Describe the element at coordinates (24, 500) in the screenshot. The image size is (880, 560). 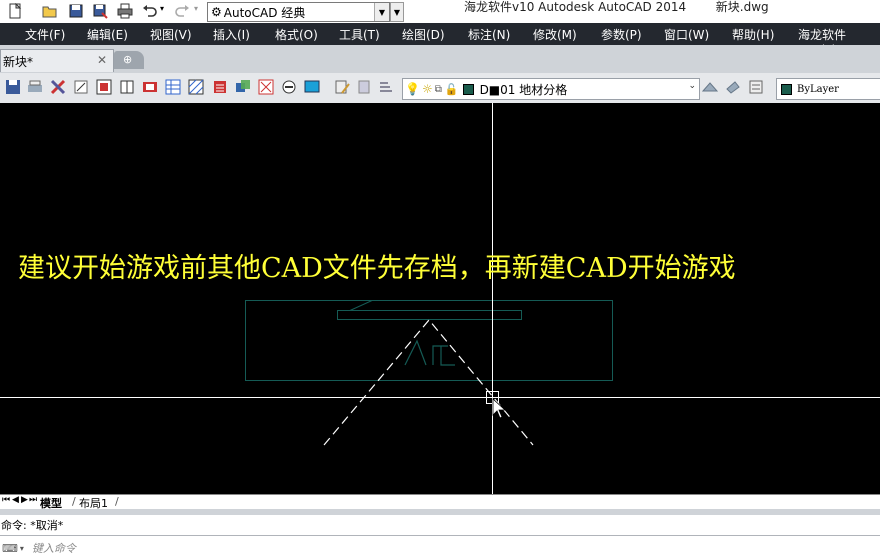
I see `next-layout-icon: ▶` at that location.